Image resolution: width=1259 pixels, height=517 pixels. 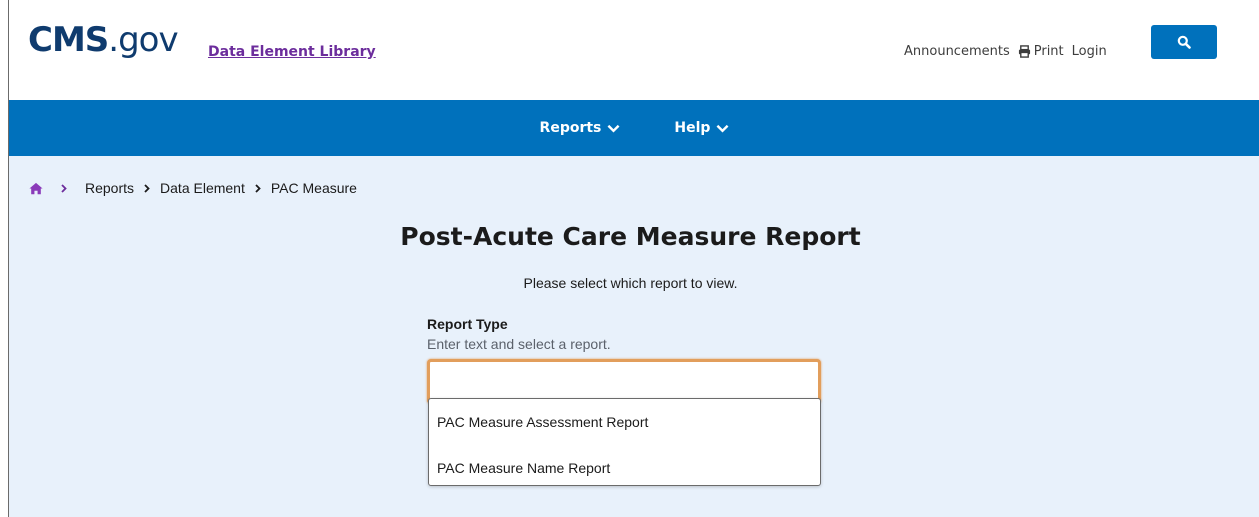 What do you see at coordinates (467, 324) in the screenshot?
I see `report-type-label: Report Type` at bounding box center [467, 324].